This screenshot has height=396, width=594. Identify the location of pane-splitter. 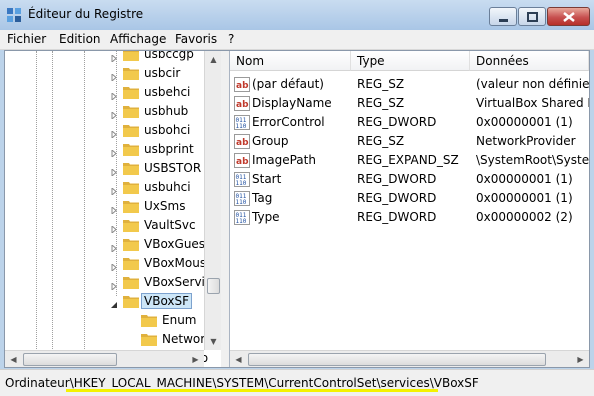
(225, 209).